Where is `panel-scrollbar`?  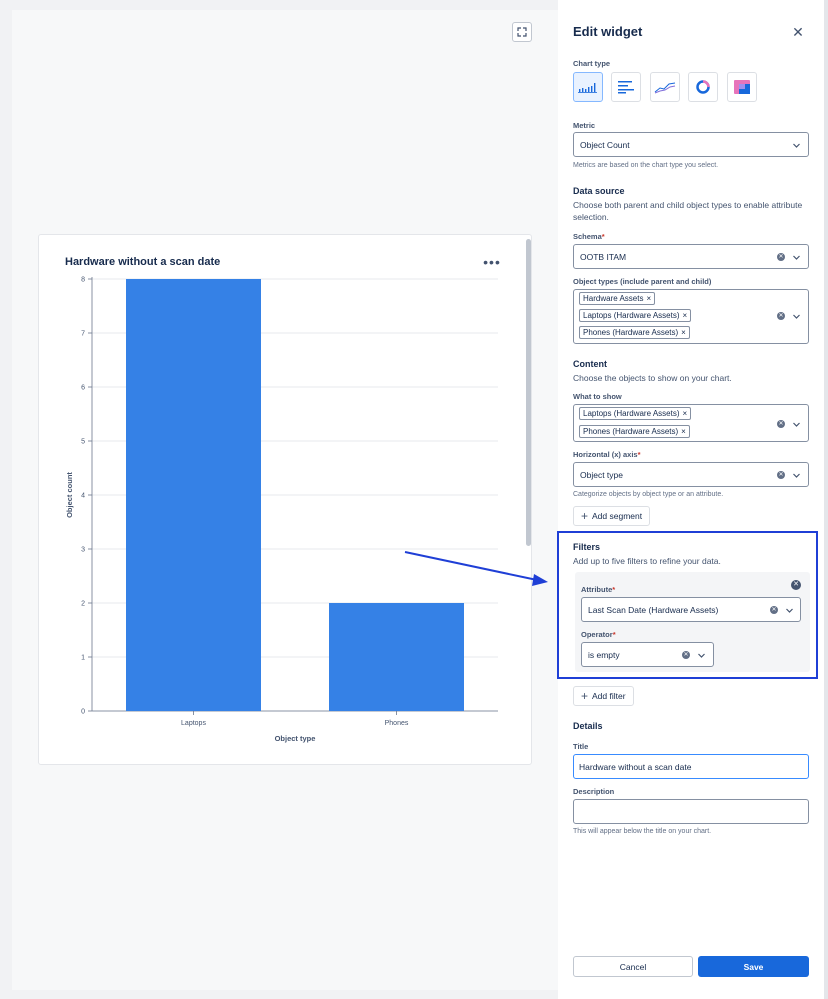 panel-scrollbar is located at coordinates (826, 499).